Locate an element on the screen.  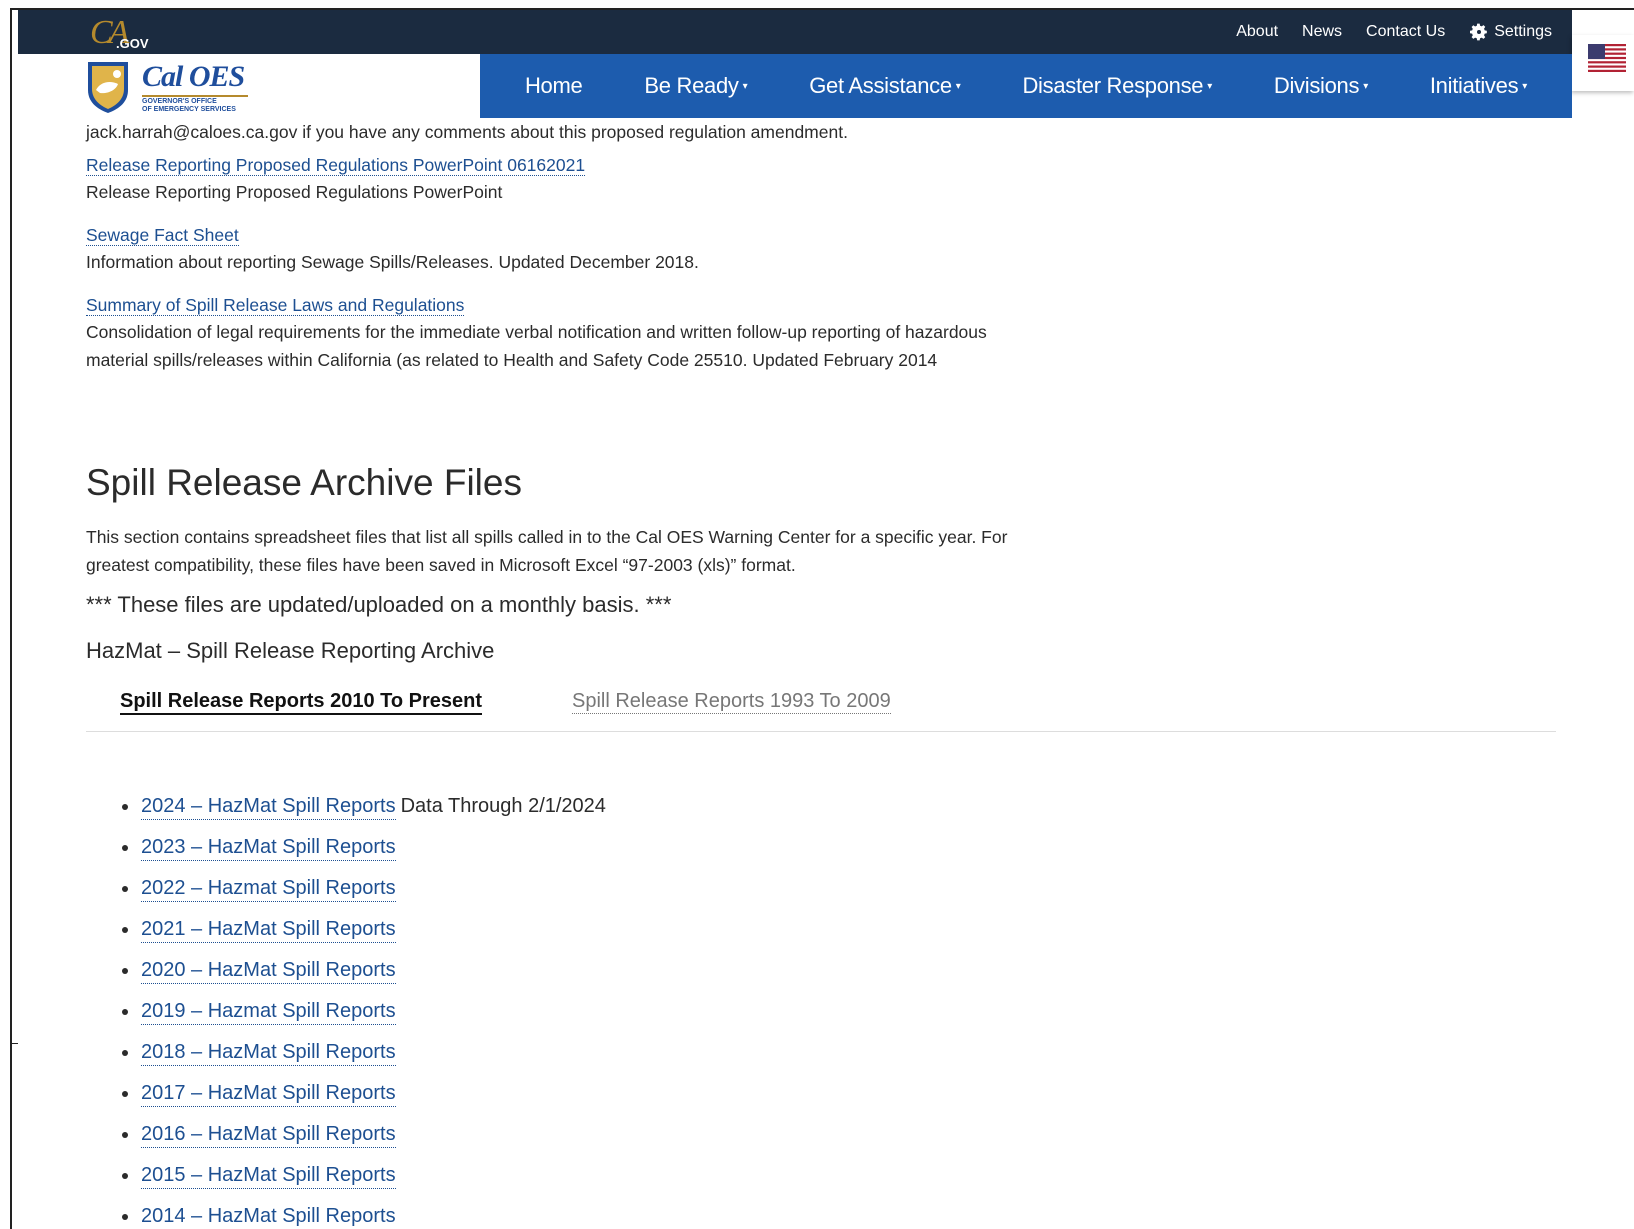
list-item: 2014 – HazMat Spill Reports is located at coordinates (364, 1212).